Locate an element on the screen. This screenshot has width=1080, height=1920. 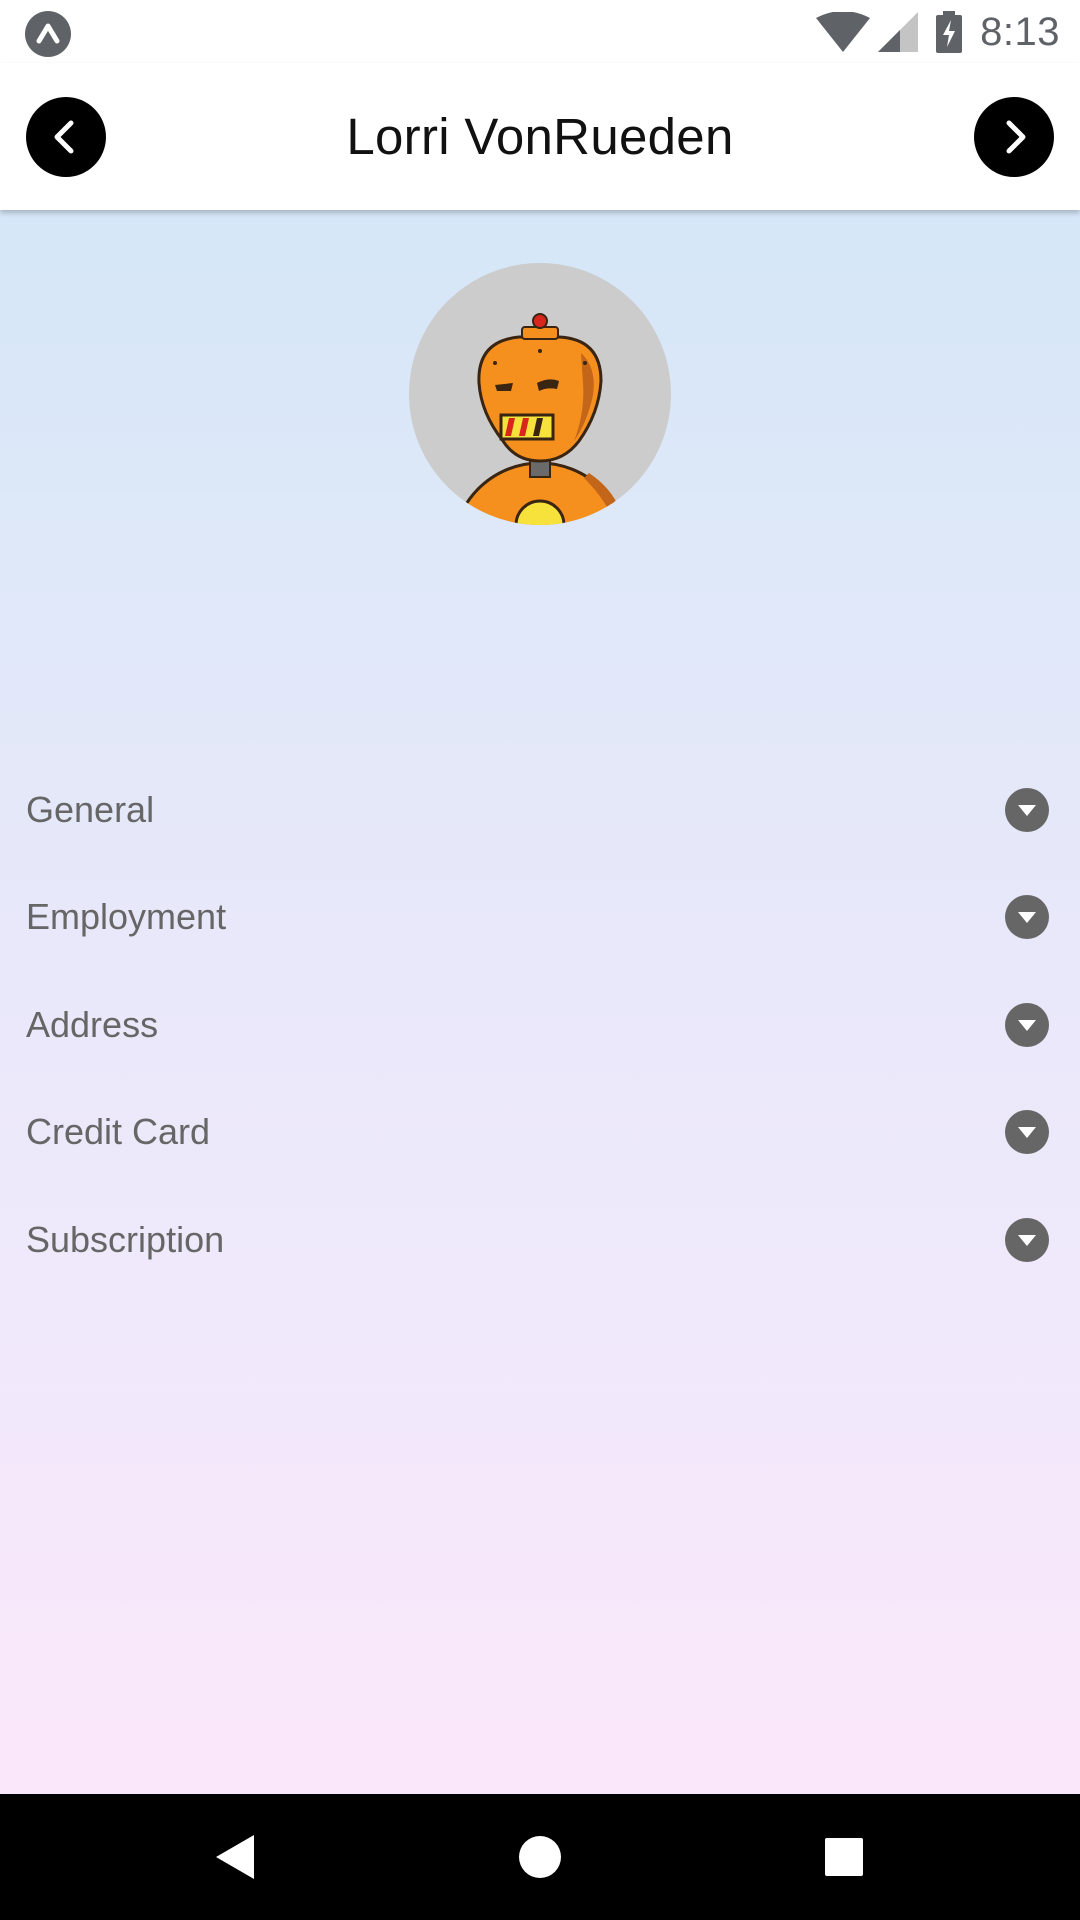
chevron-left-icon is located at coordinates (64, 137).